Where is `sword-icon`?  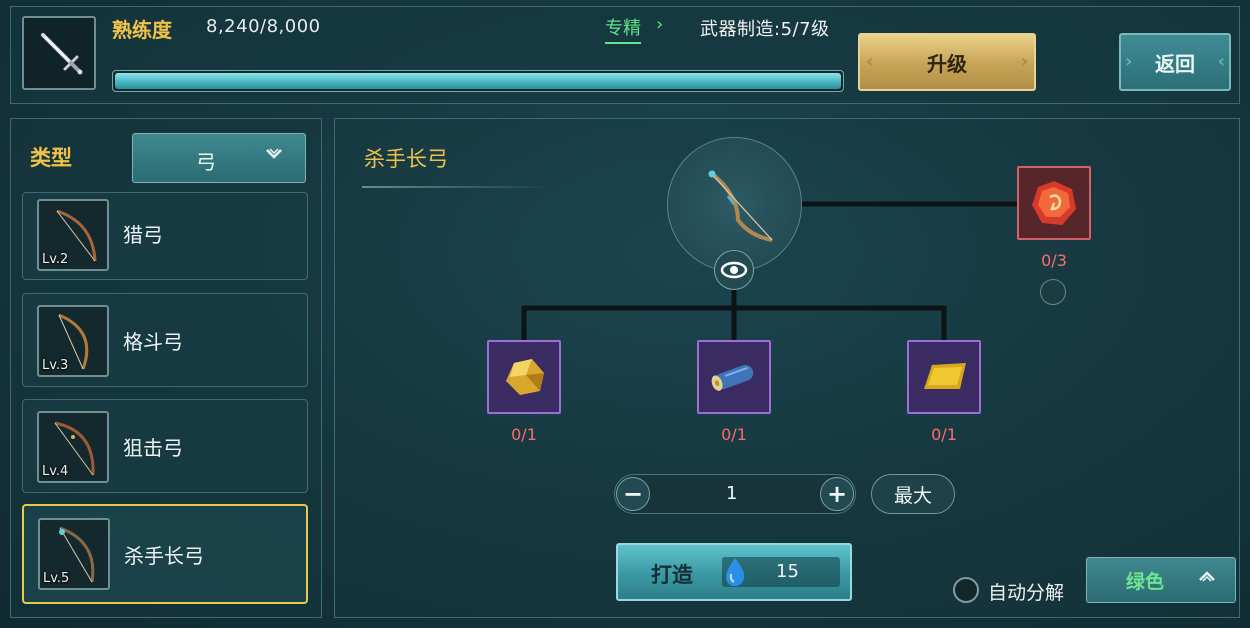 sword-icon is located at coordinates (62, 54).